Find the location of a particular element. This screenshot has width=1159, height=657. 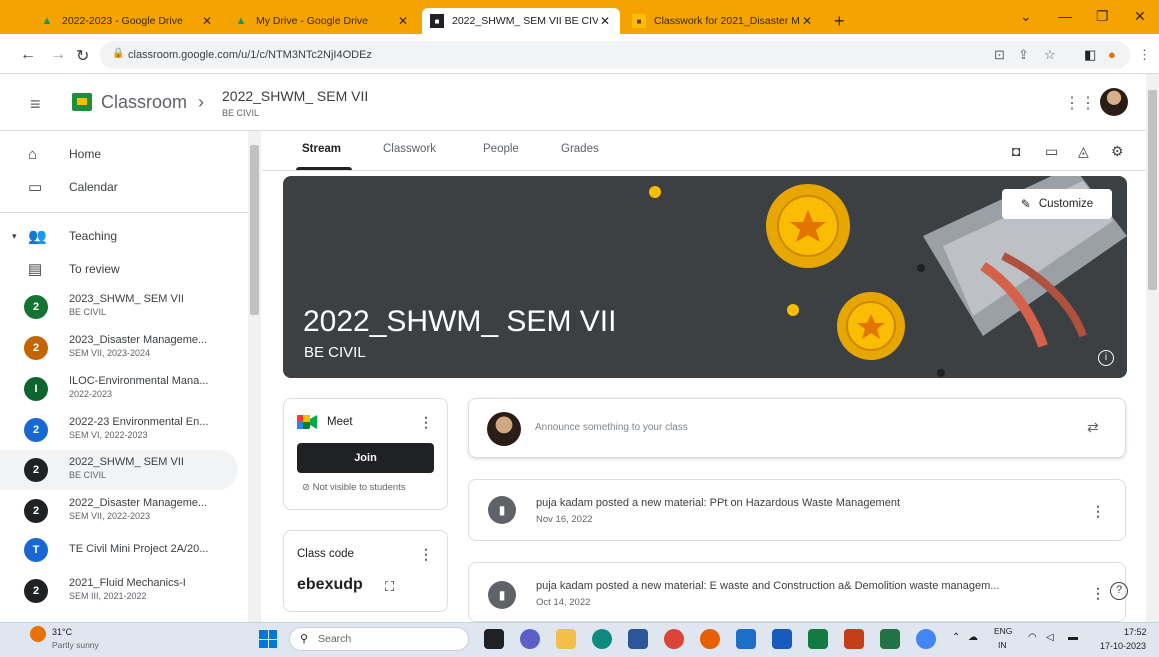

side-panel-icon: ◧ is located at coordinates (1090, 55).